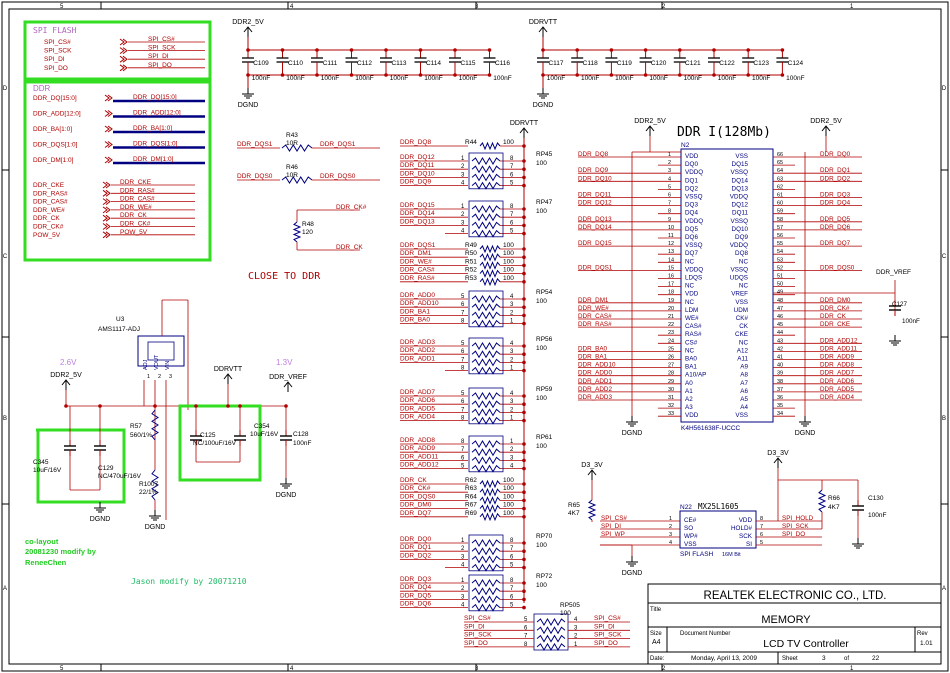 The image size is (950, 673). Describe the element at coordinates (607, 618) in the screenshot. I see `net-label: SPI_CS#` at that location.